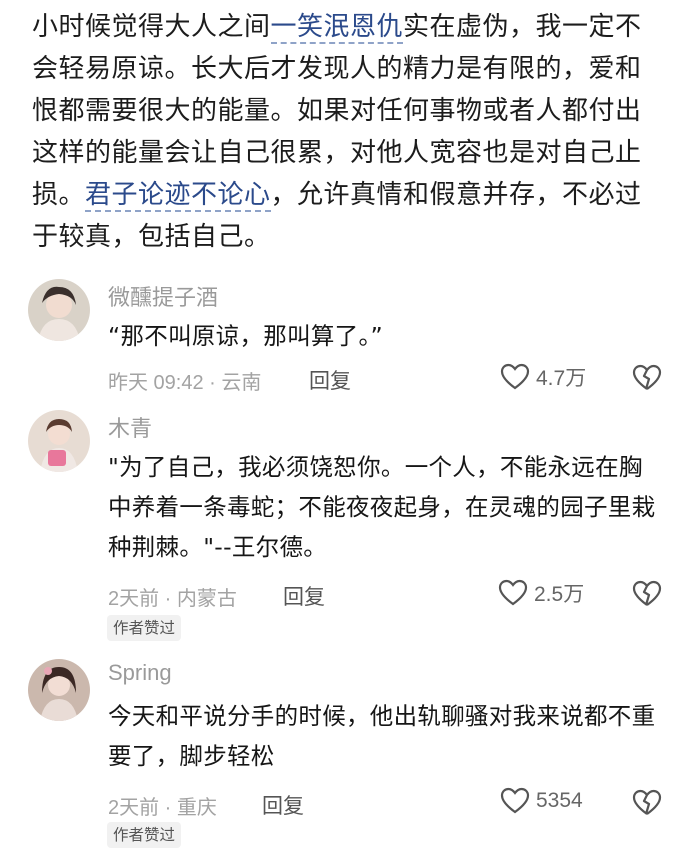 The height and width of the screenshot is (857, 690). Describe the element at coordinates (140, 673) in the screenshot. I see `comment-username: Spring` at that location.